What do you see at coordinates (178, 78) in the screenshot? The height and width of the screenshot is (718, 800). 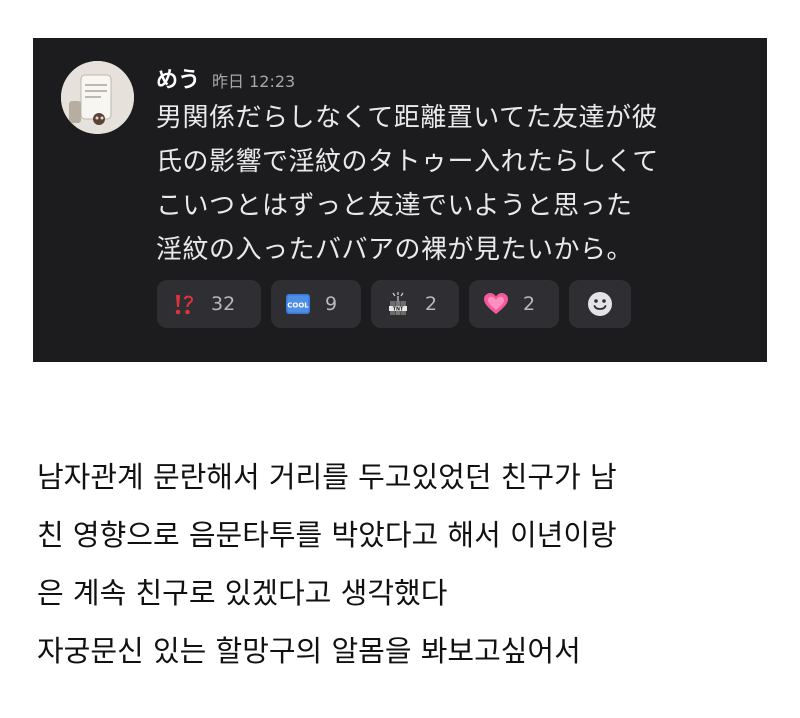 I see `username: めう` at bounding box center [178, 78].